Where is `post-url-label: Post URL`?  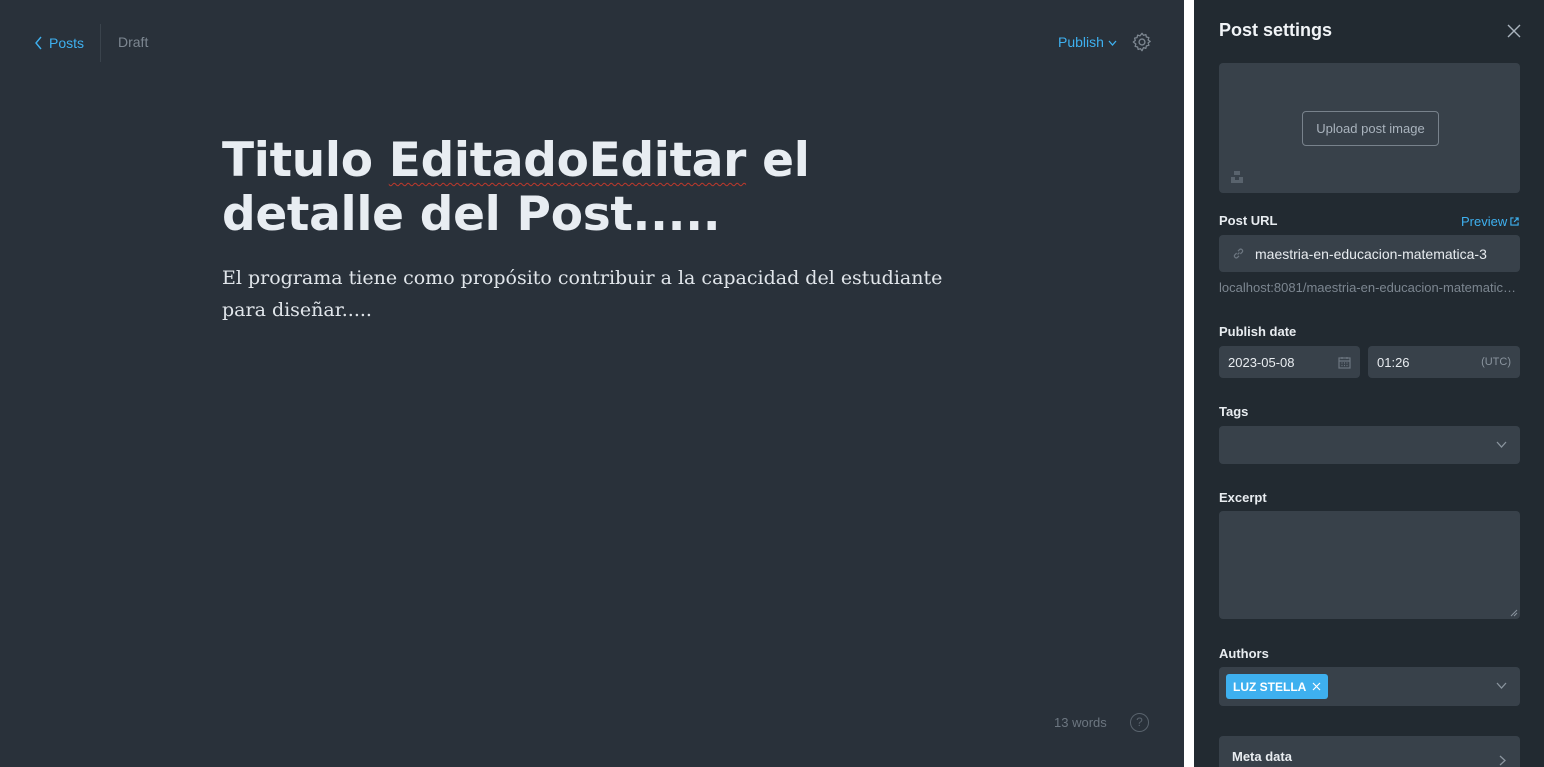
post-url-label: Post URL is located at coordinates (1248, 220).